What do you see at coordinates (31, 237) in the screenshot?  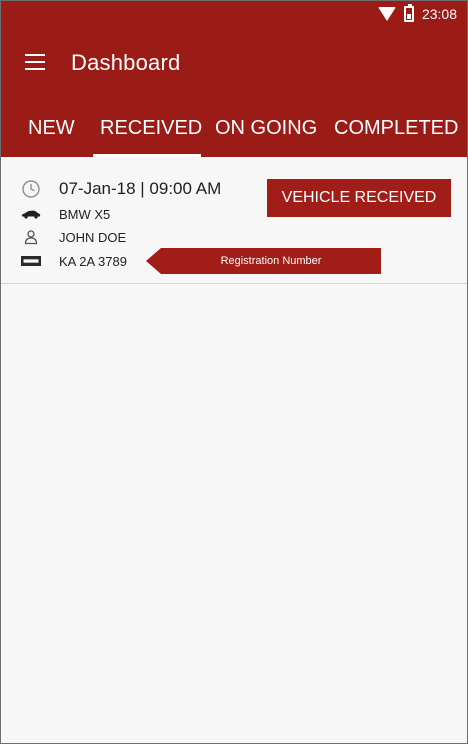 I see `user-icon` at bounding box center [31, 237].